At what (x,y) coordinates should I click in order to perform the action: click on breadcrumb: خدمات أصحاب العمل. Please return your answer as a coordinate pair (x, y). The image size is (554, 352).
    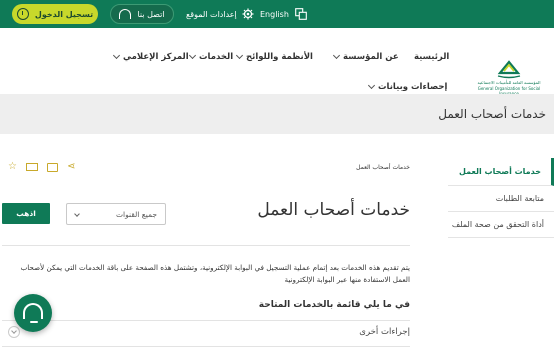
    Looking at the image, I should click on (381, 167).